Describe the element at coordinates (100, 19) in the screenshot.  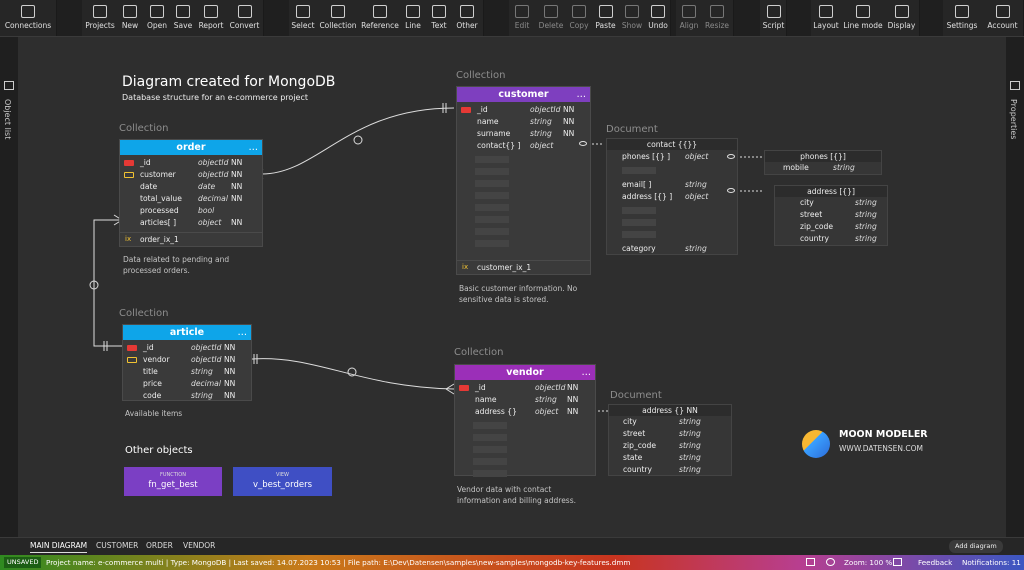
I see `projects-button: Projects` at that location.